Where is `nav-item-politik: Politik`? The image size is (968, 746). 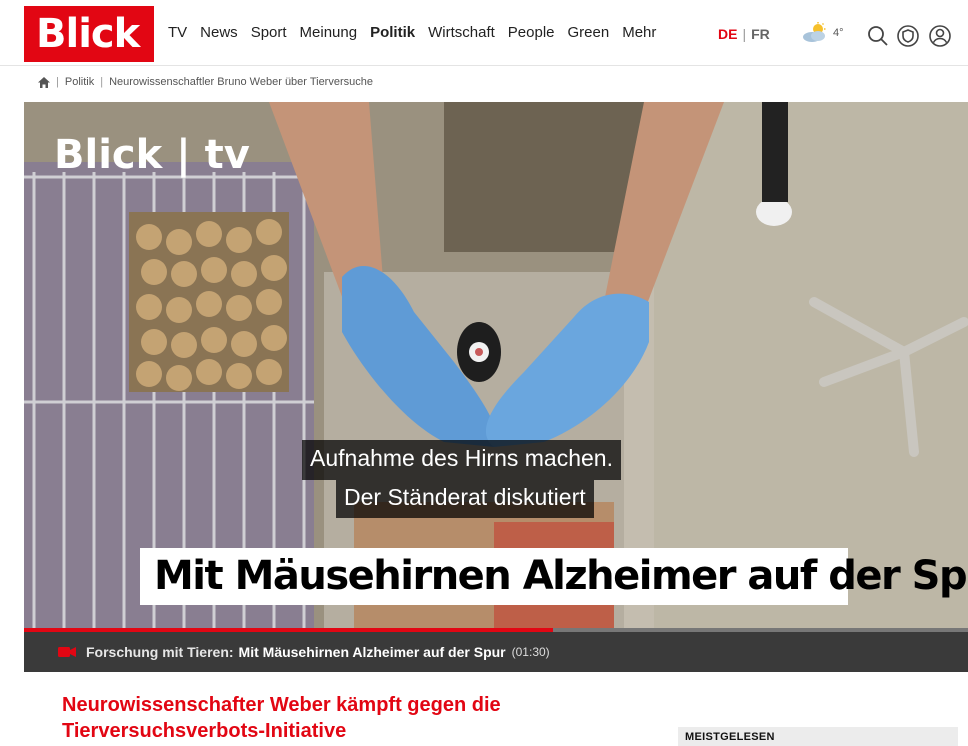 nav-item-politik: Politik is located at coordinates (392, 32).